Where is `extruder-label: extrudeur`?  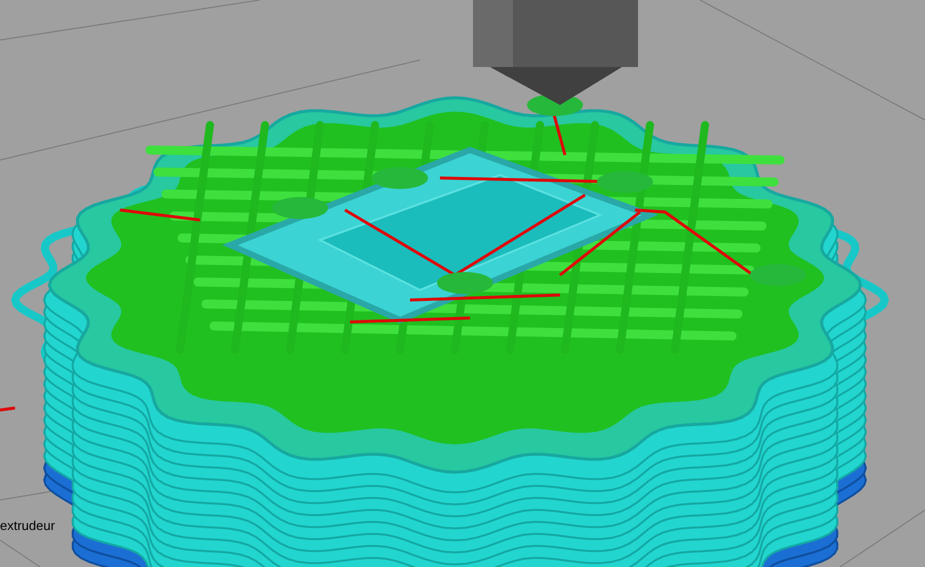
extruder-label: extrudeur is located at coordinates (27, 526).